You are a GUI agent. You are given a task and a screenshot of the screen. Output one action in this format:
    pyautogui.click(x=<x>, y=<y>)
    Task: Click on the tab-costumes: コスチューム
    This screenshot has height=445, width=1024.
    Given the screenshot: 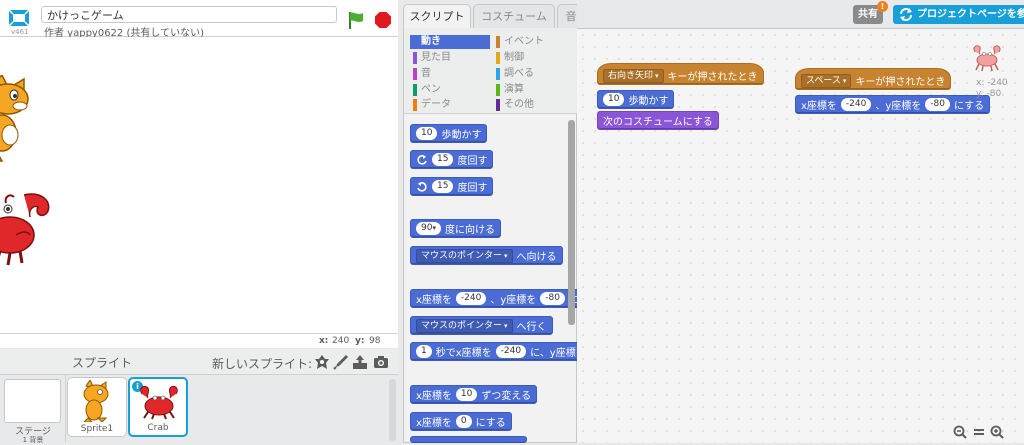 What is the action you would take?
    pyautogui.click(x=514, y=16)
    